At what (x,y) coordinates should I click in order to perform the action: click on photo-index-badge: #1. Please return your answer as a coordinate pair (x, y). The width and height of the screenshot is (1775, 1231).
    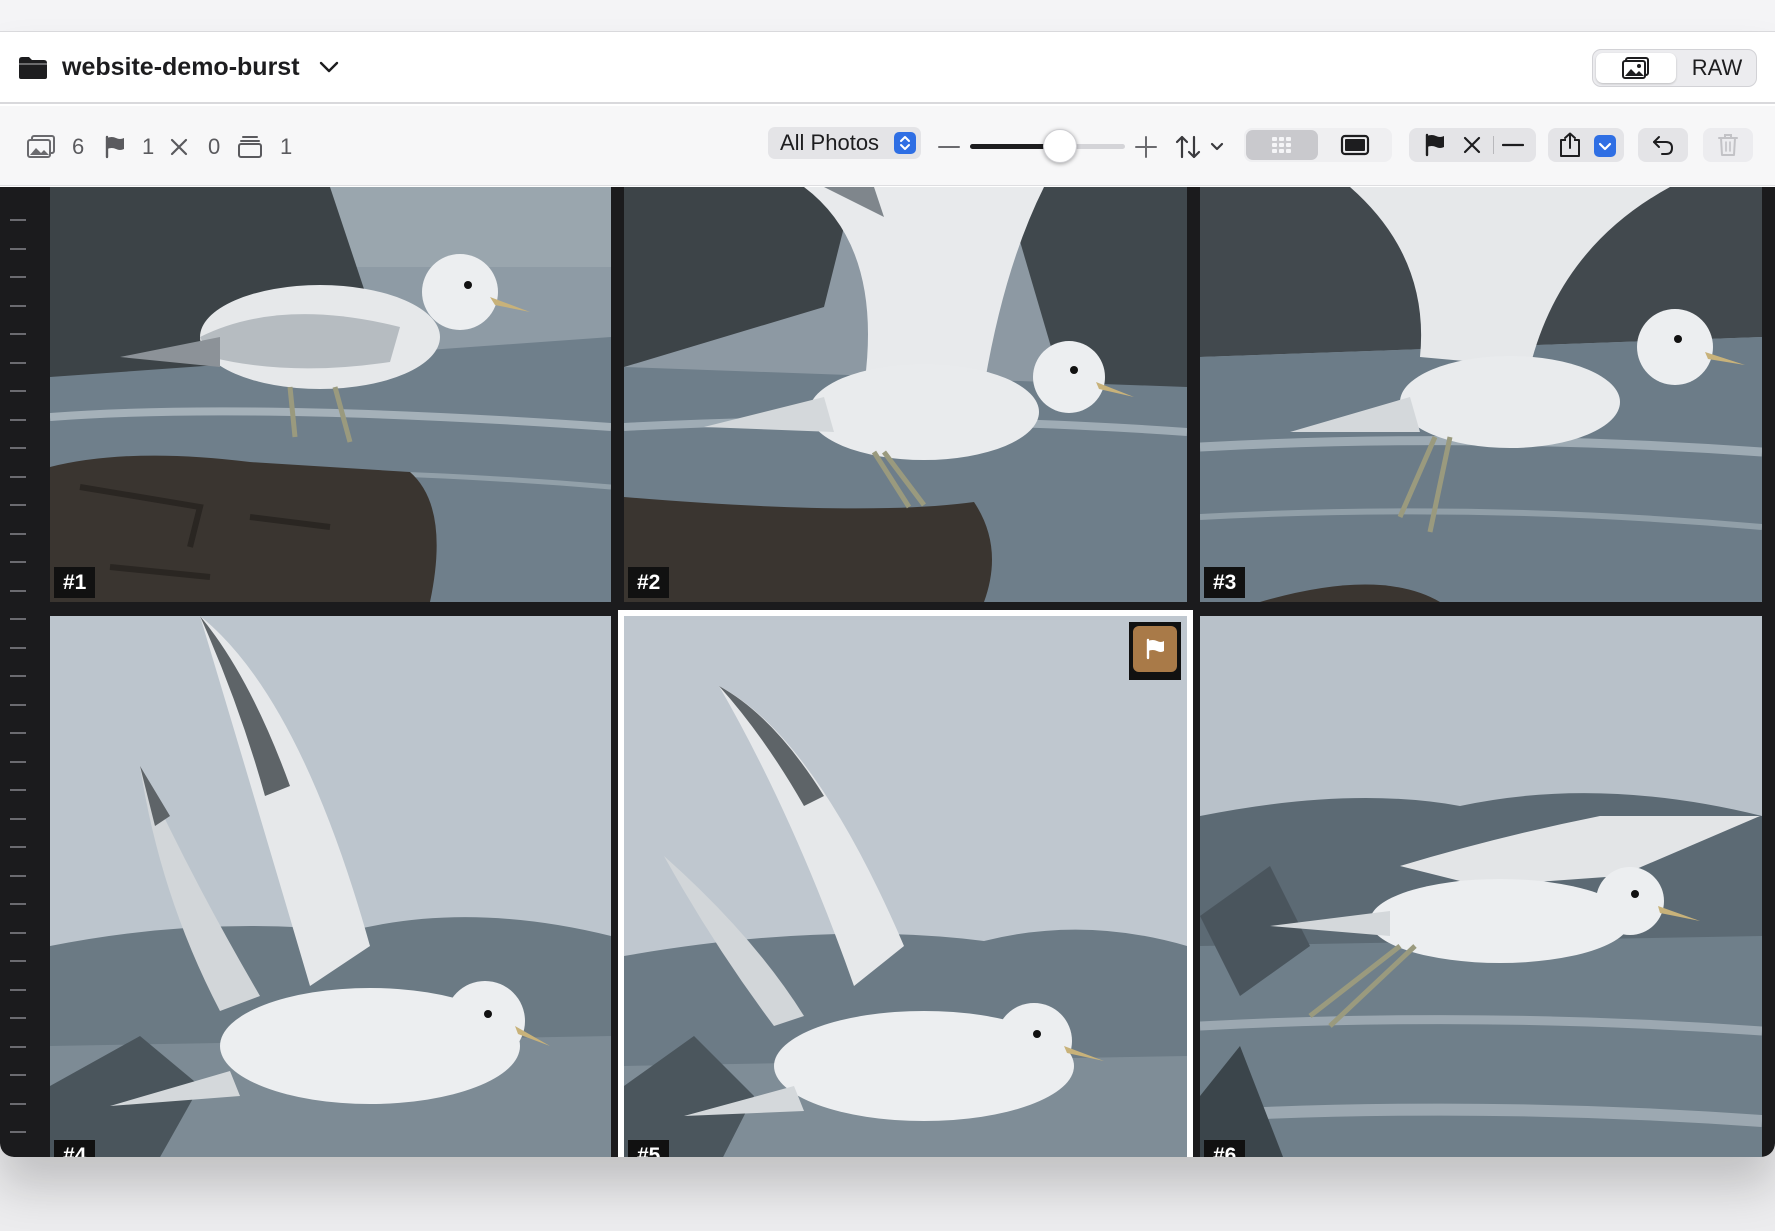
    Looking at the image, I should click on (75, 582).